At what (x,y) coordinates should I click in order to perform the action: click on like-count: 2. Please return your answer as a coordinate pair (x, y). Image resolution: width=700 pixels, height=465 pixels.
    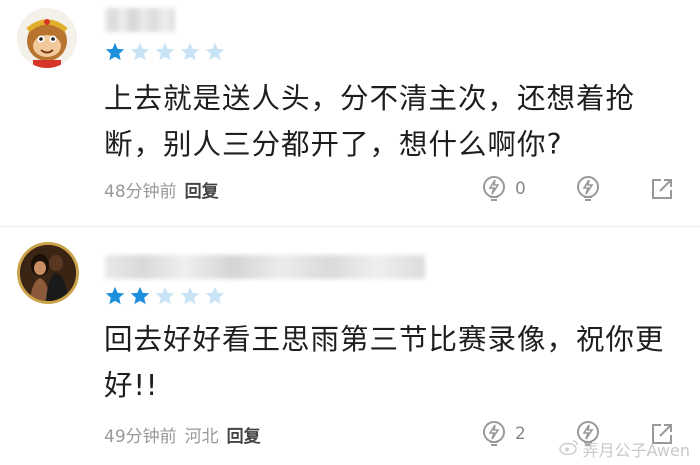
    Looking at the image, I should click on (520, 434).